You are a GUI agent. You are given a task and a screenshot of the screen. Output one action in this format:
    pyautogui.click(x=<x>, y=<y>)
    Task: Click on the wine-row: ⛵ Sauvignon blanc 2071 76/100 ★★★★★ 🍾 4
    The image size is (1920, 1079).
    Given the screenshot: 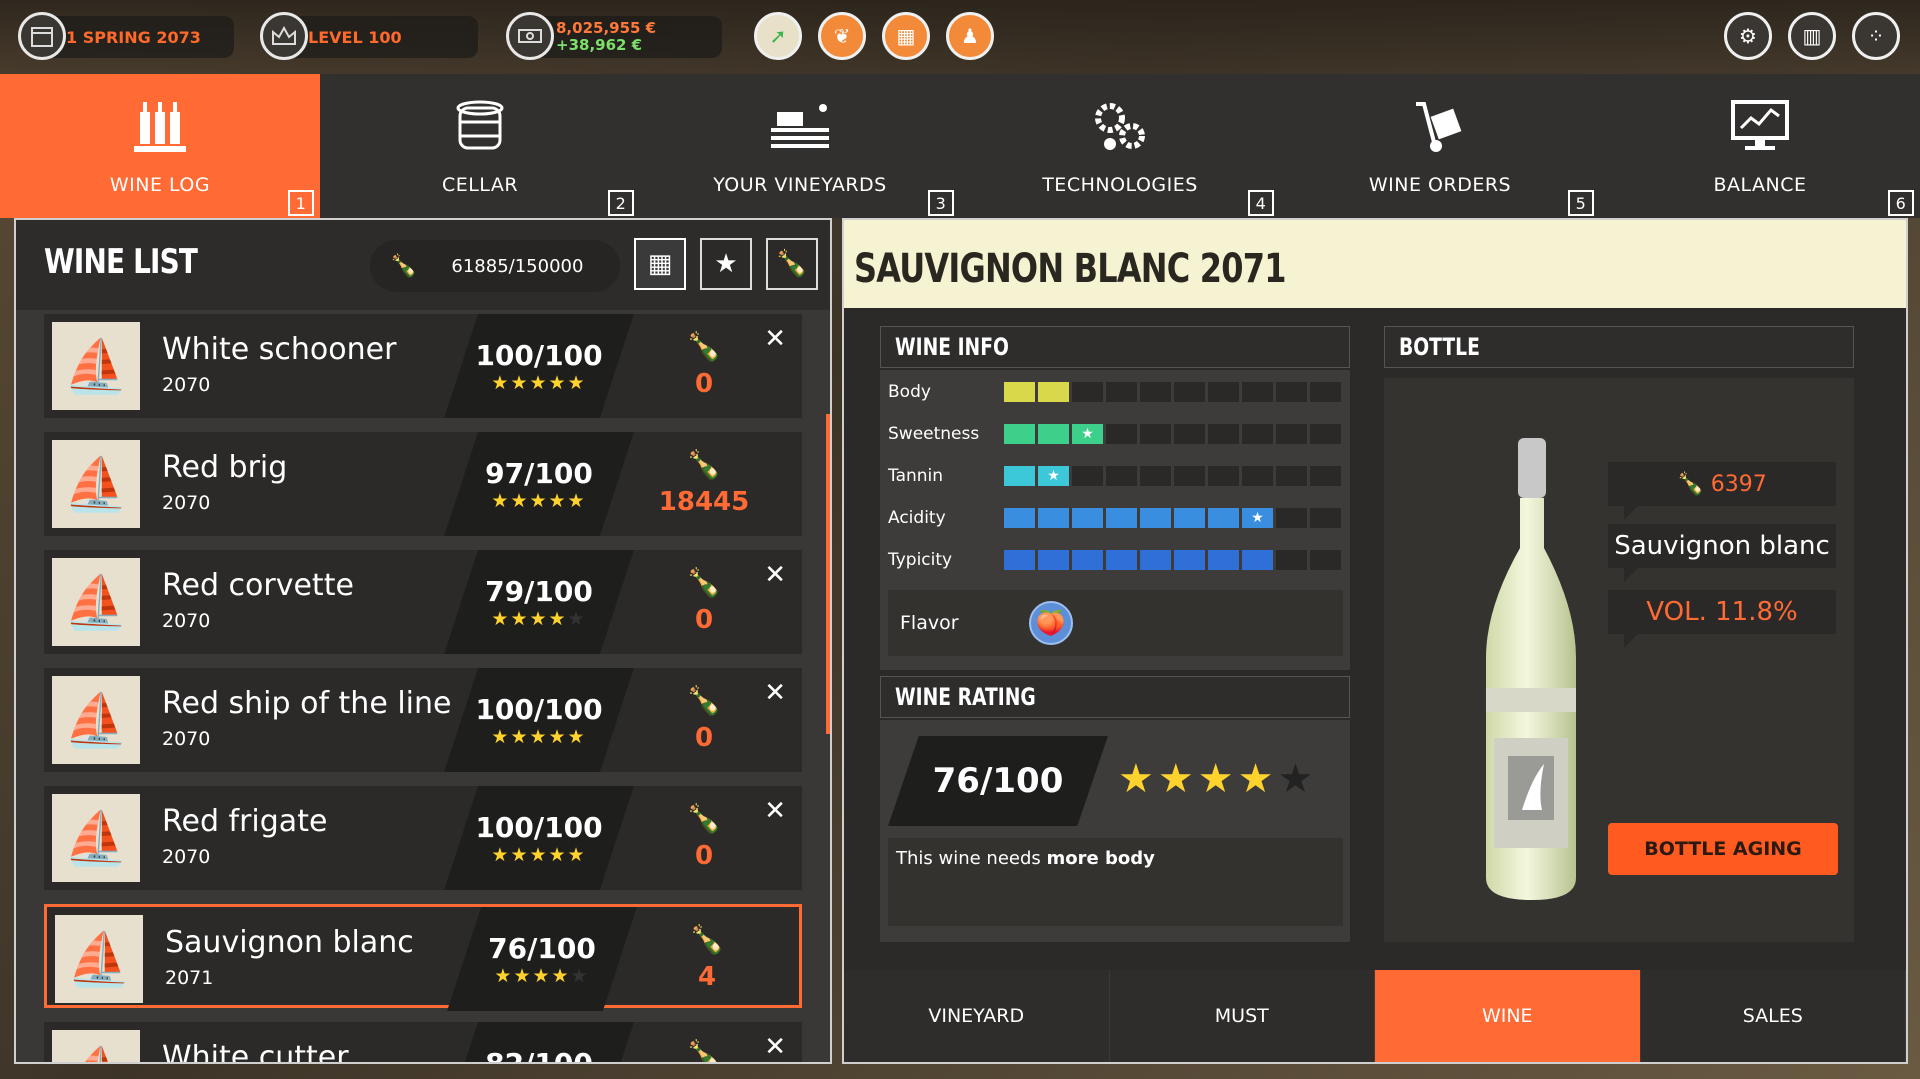 What is the action you would take?
    pyautogui.click(x=423, y=957)
    